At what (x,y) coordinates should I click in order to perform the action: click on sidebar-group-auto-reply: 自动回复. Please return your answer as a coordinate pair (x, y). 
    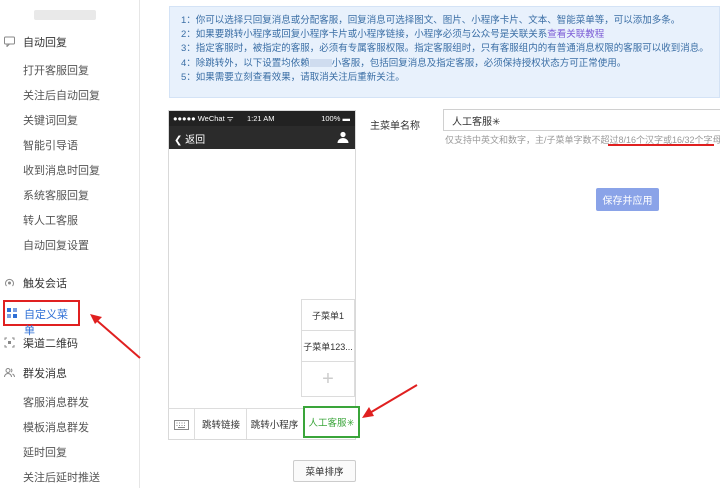
    Looking at the image, I should click on (70, 42).